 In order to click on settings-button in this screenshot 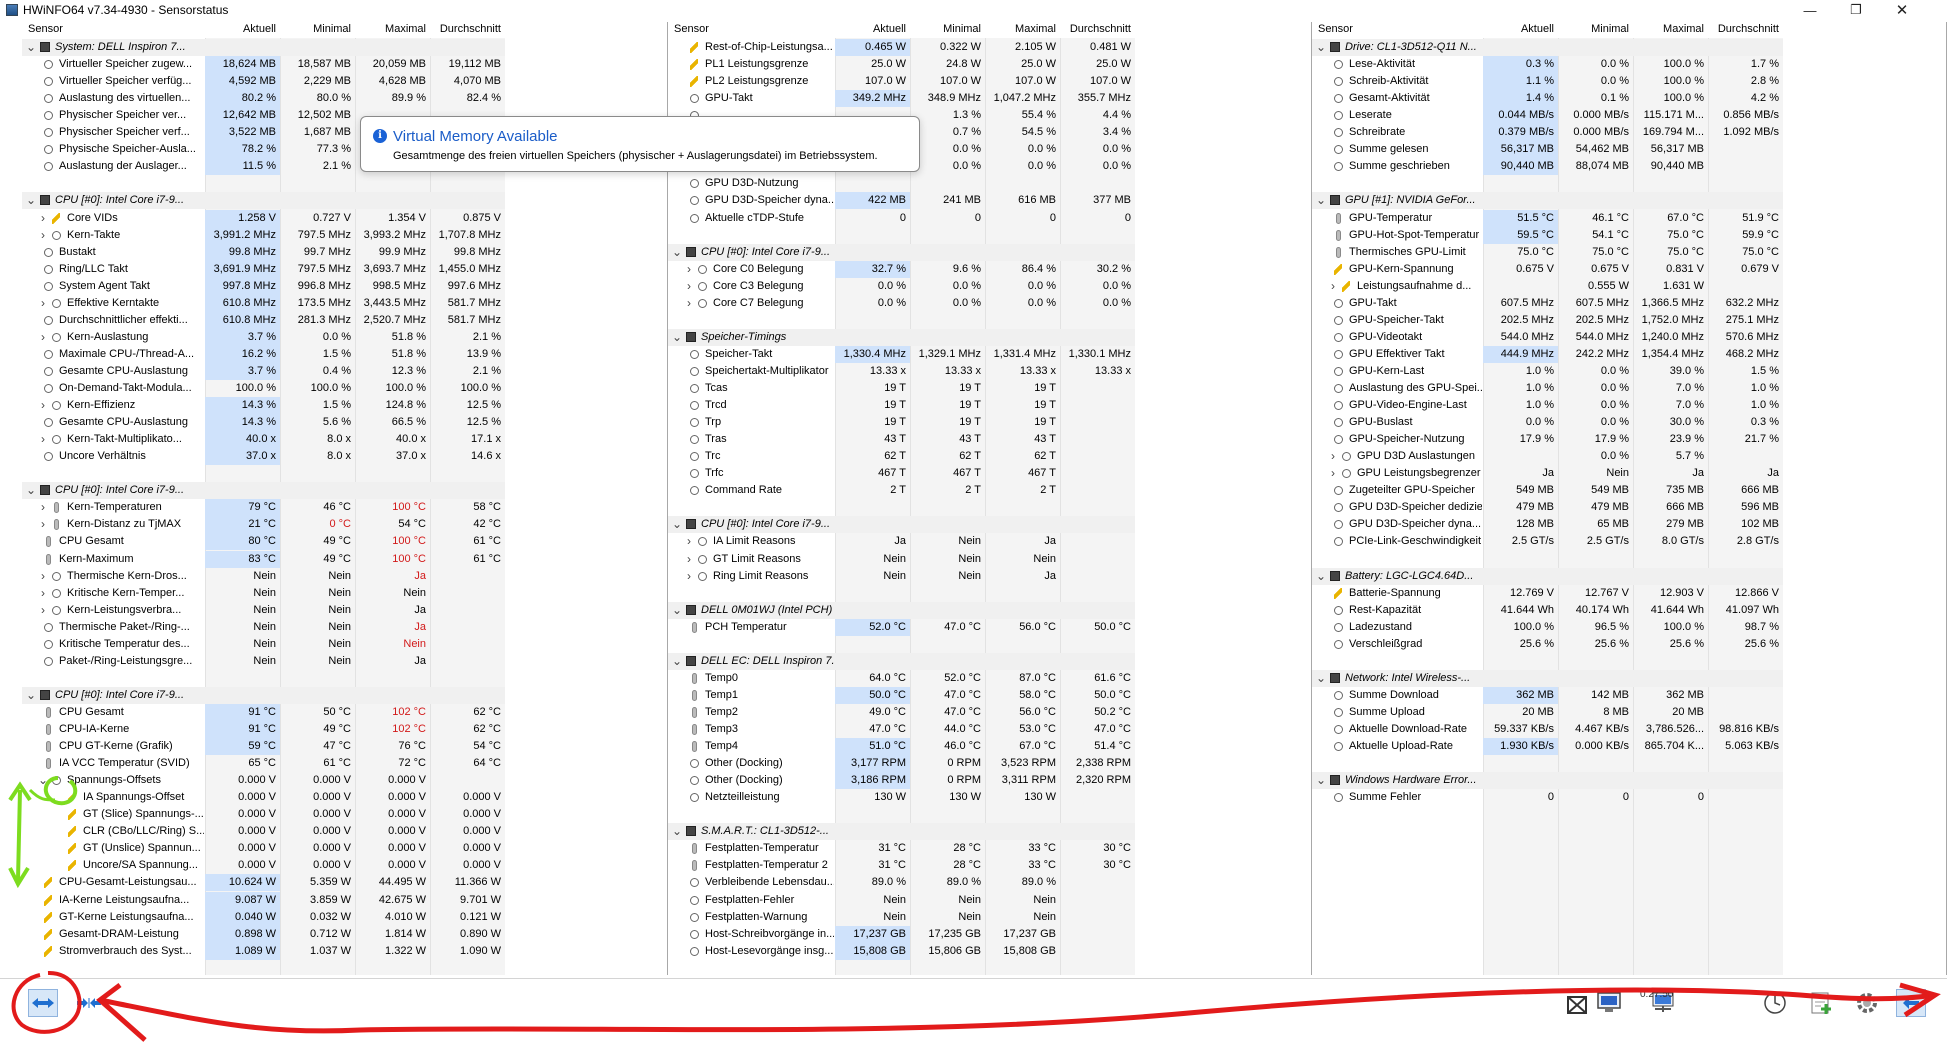, I will do `click(1867, 1003)`.